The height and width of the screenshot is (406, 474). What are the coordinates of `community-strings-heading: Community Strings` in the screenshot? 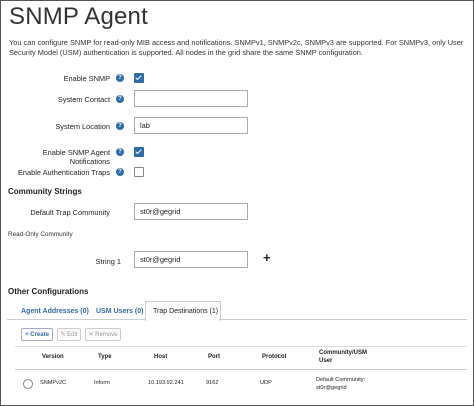 It's located at (45, 191).